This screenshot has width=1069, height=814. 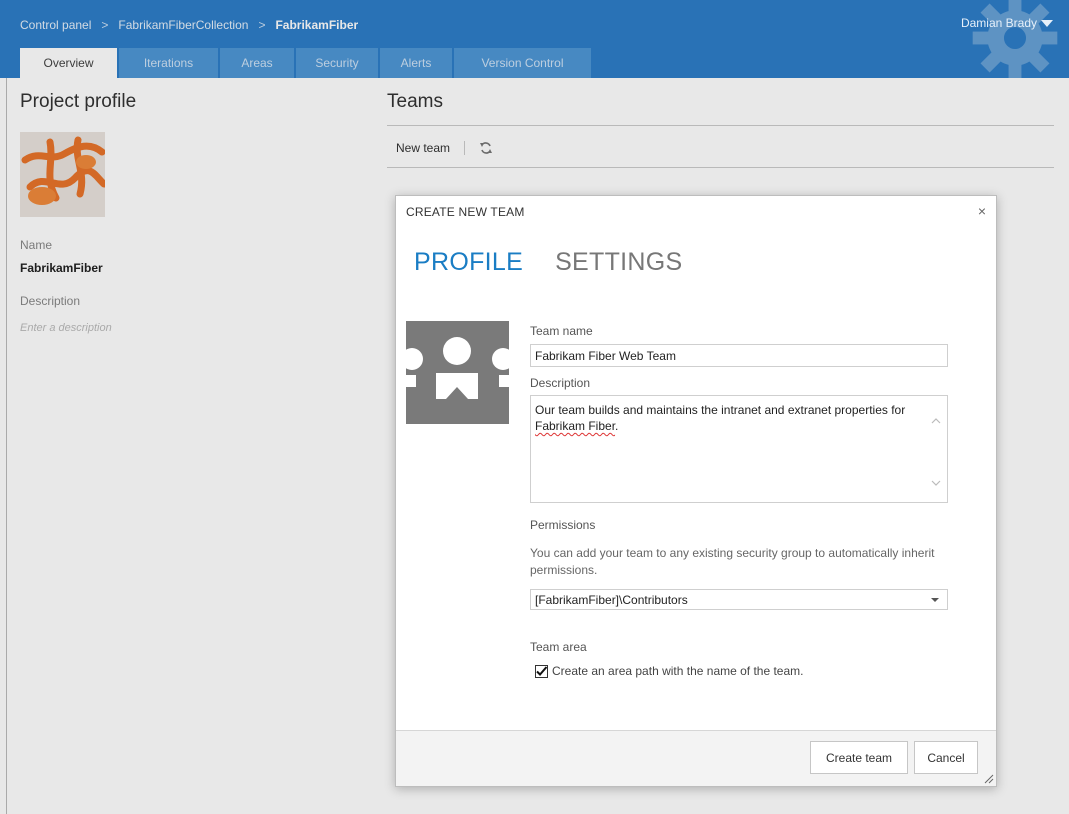 I want to click on checkmark-icon, so click(x=542, y=670).